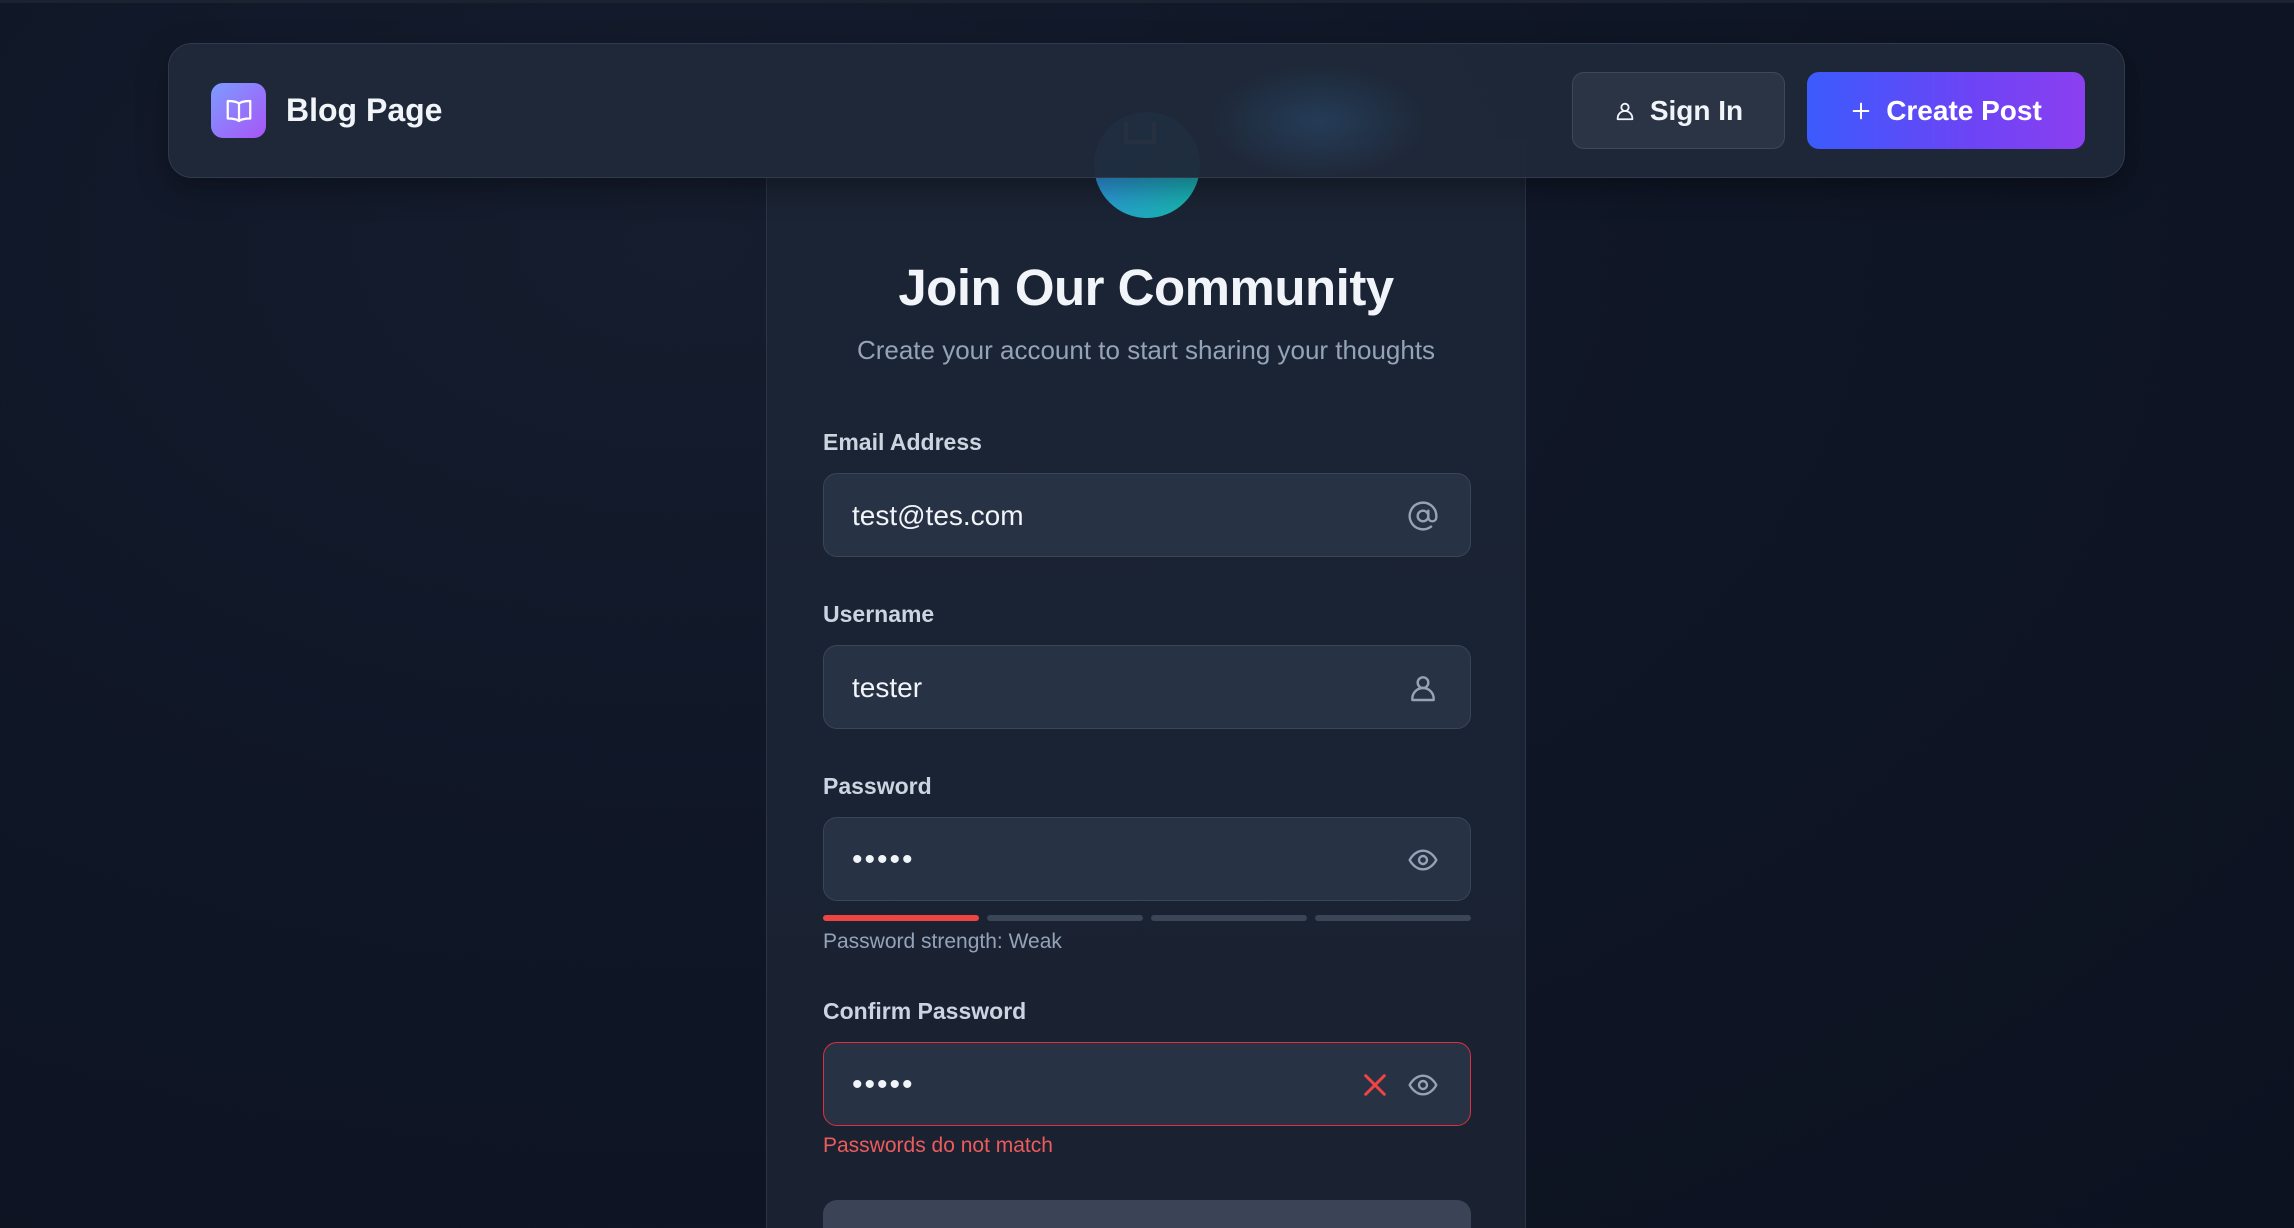 The height and width of the screenshot is (1228, 2294). What do you see at coordinates (1147, 515) in the screenshot?
I see `email-field: test@tes.com` at bounding box center [1147, 515].